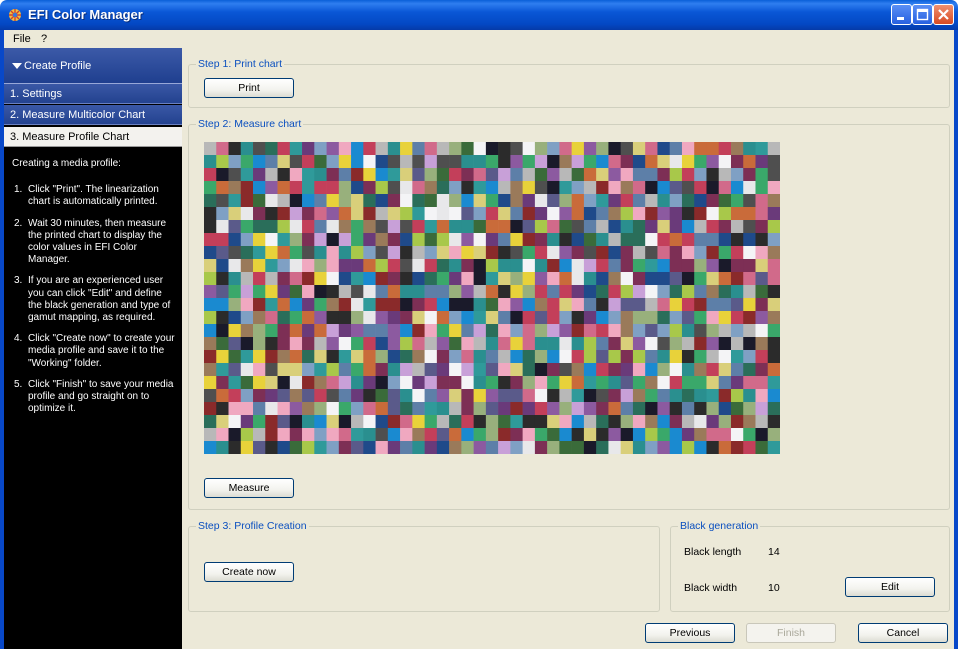 This screenshot has width=958, height=649. What do you see at coordinates (17, 66) in the screenshot?
I see `collapse-triangle-icon` at bounding box center [17, 66].